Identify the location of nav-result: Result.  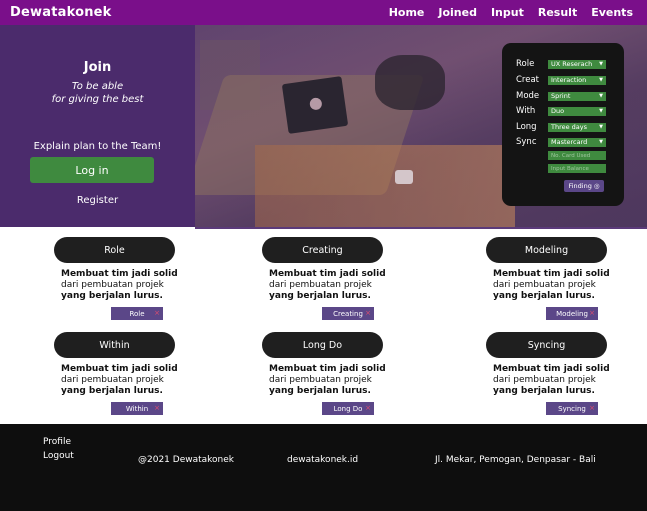
(557, 12).